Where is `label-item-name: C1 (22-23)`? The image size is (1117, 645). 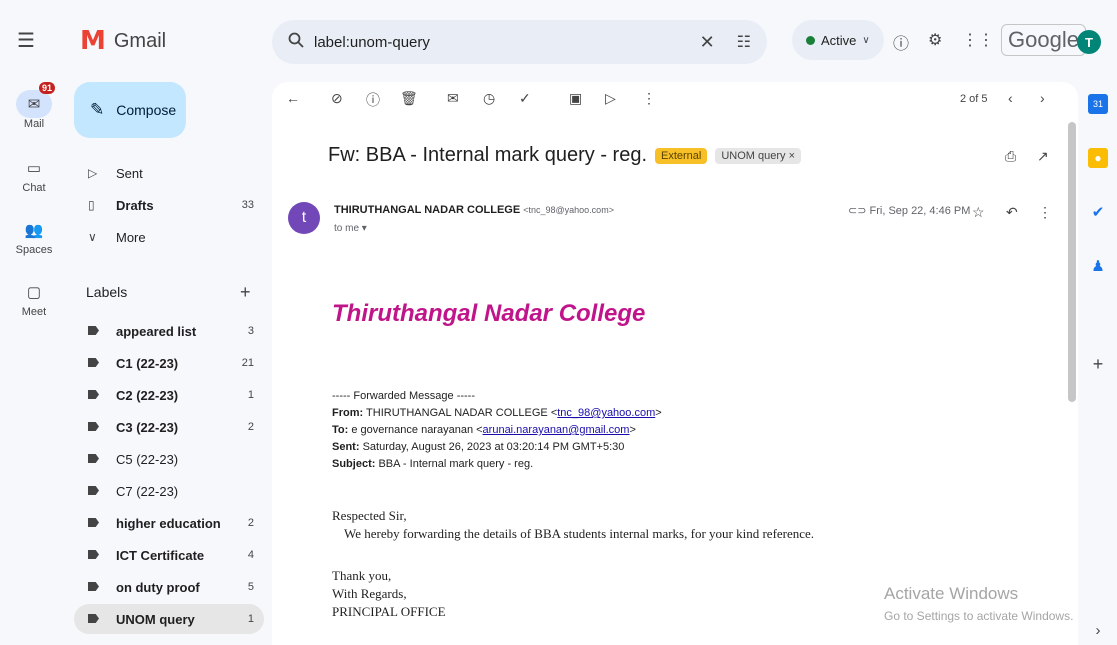
label-item-name: C1 (22-23) is located at coordinates (147, 363).